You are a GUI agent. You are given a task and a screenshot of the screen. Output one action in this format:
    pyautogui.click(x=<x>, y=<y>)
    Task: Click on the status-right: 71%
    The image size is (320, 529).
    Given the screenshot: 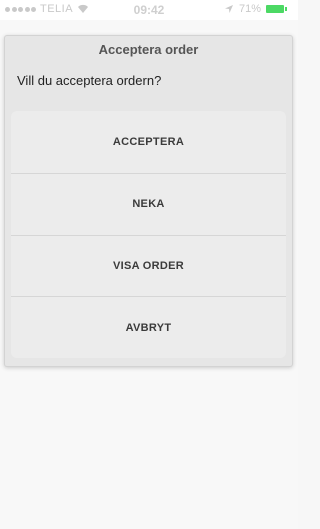 What is the action you would take?
    pyautogui.click(x=255, y=9)
    